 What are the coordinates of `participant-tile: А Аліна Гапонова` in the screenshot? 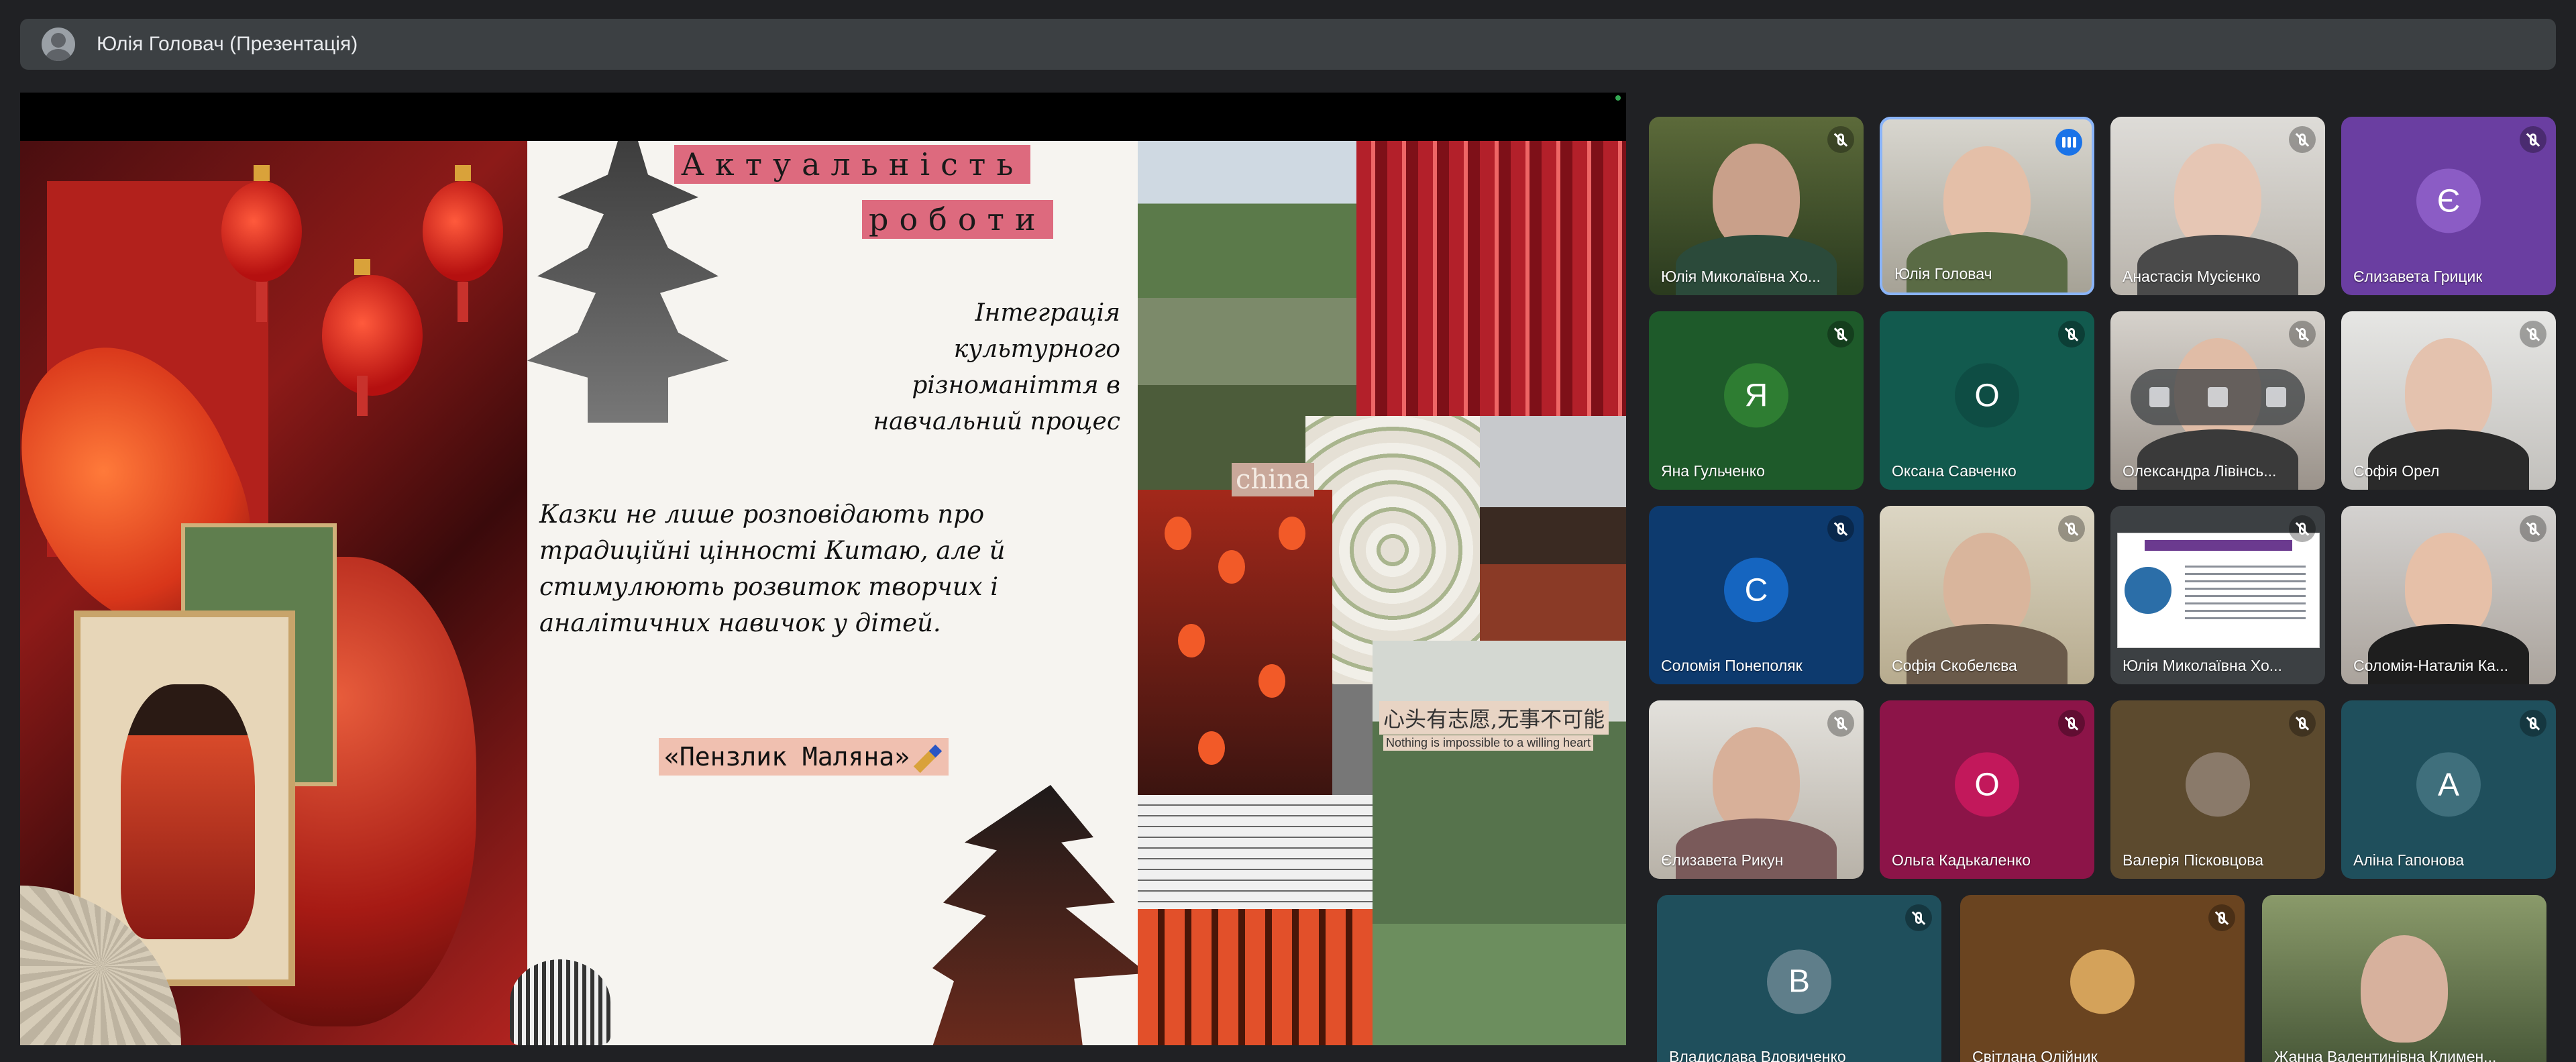 It's located at (2448, 789).